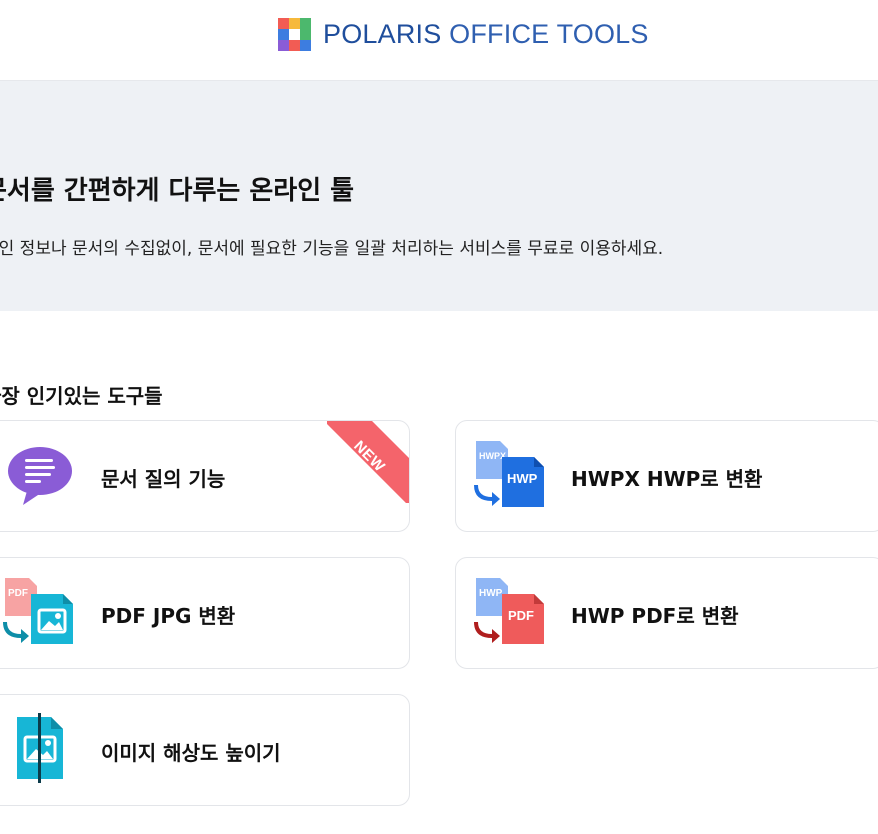 The image size is (878, 834). What do you see at coordinates (294, 34) in the screenshot?
I see `polaris-logo-mark-icon` at bounding box center [294, 34].